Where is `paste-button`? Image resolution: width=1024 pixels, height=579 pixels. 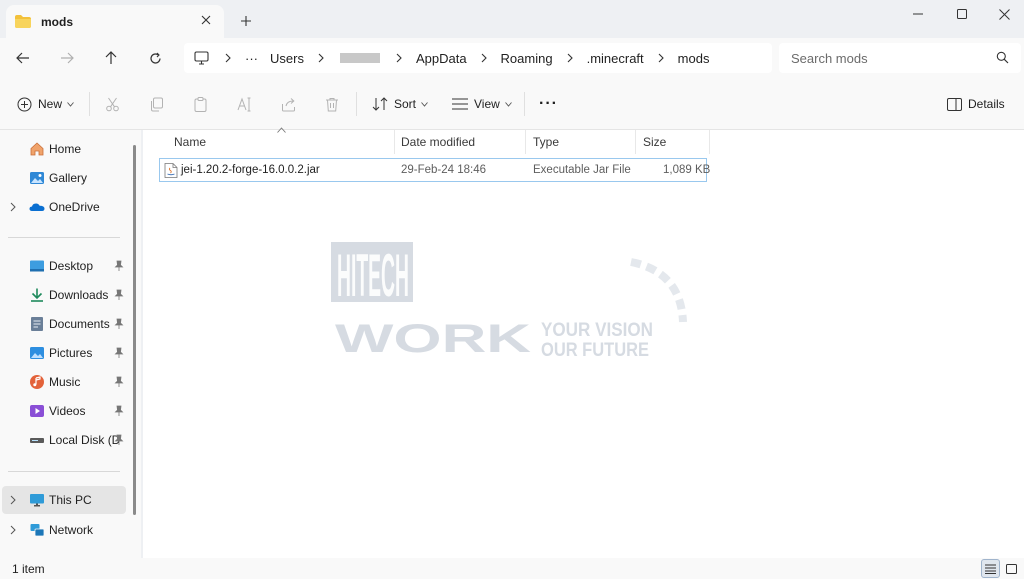 paste-button is located at coordinates (200, 104).